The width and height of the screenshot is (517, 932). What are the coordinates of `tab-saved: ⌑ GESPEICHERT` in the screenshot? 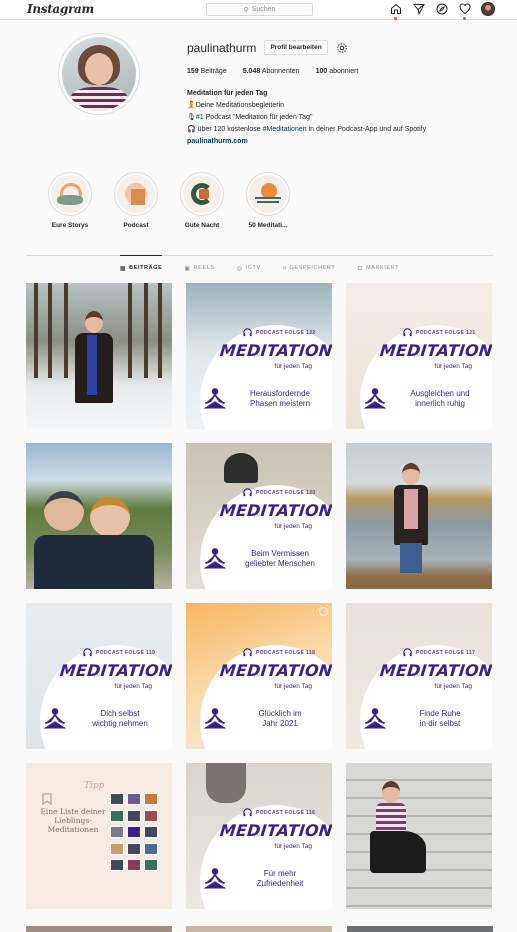 It's located at (309, 266).